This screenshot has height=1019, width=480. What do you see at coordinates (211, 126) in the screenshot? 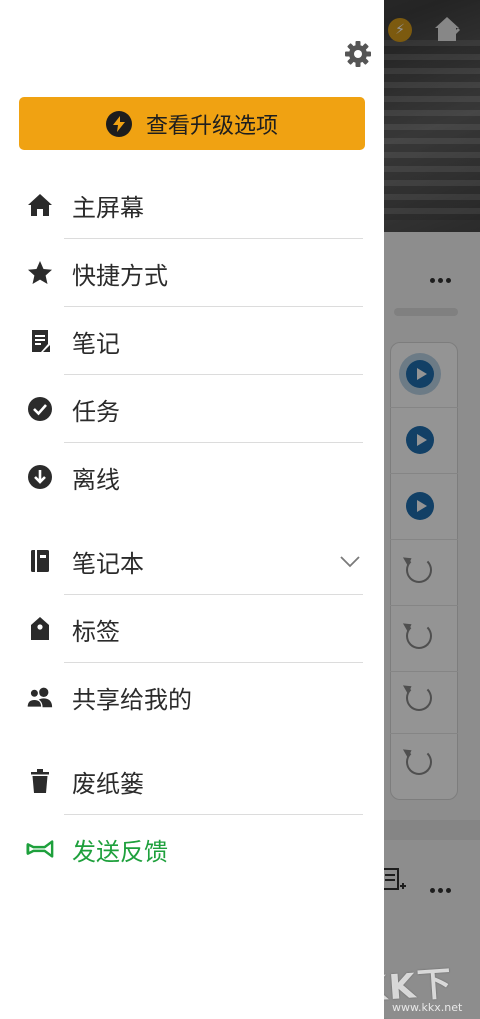
I see `upgrade-label: 查看升级选项` at bounding box center [211, 126].